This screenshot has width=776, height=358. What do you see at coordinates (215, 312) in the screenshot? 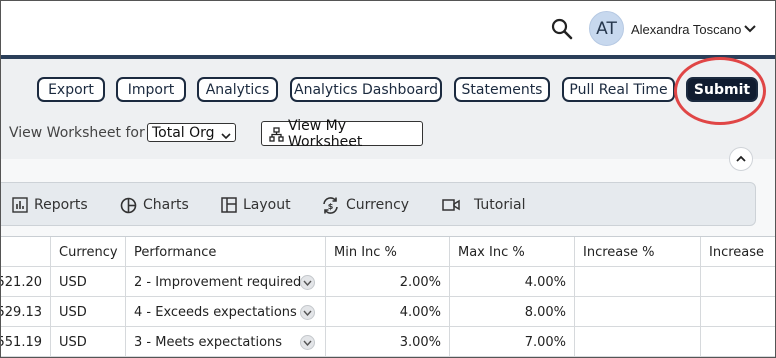
I see `performance-value: 4 - Exceeds expectations` at bounding box center [215, 312].